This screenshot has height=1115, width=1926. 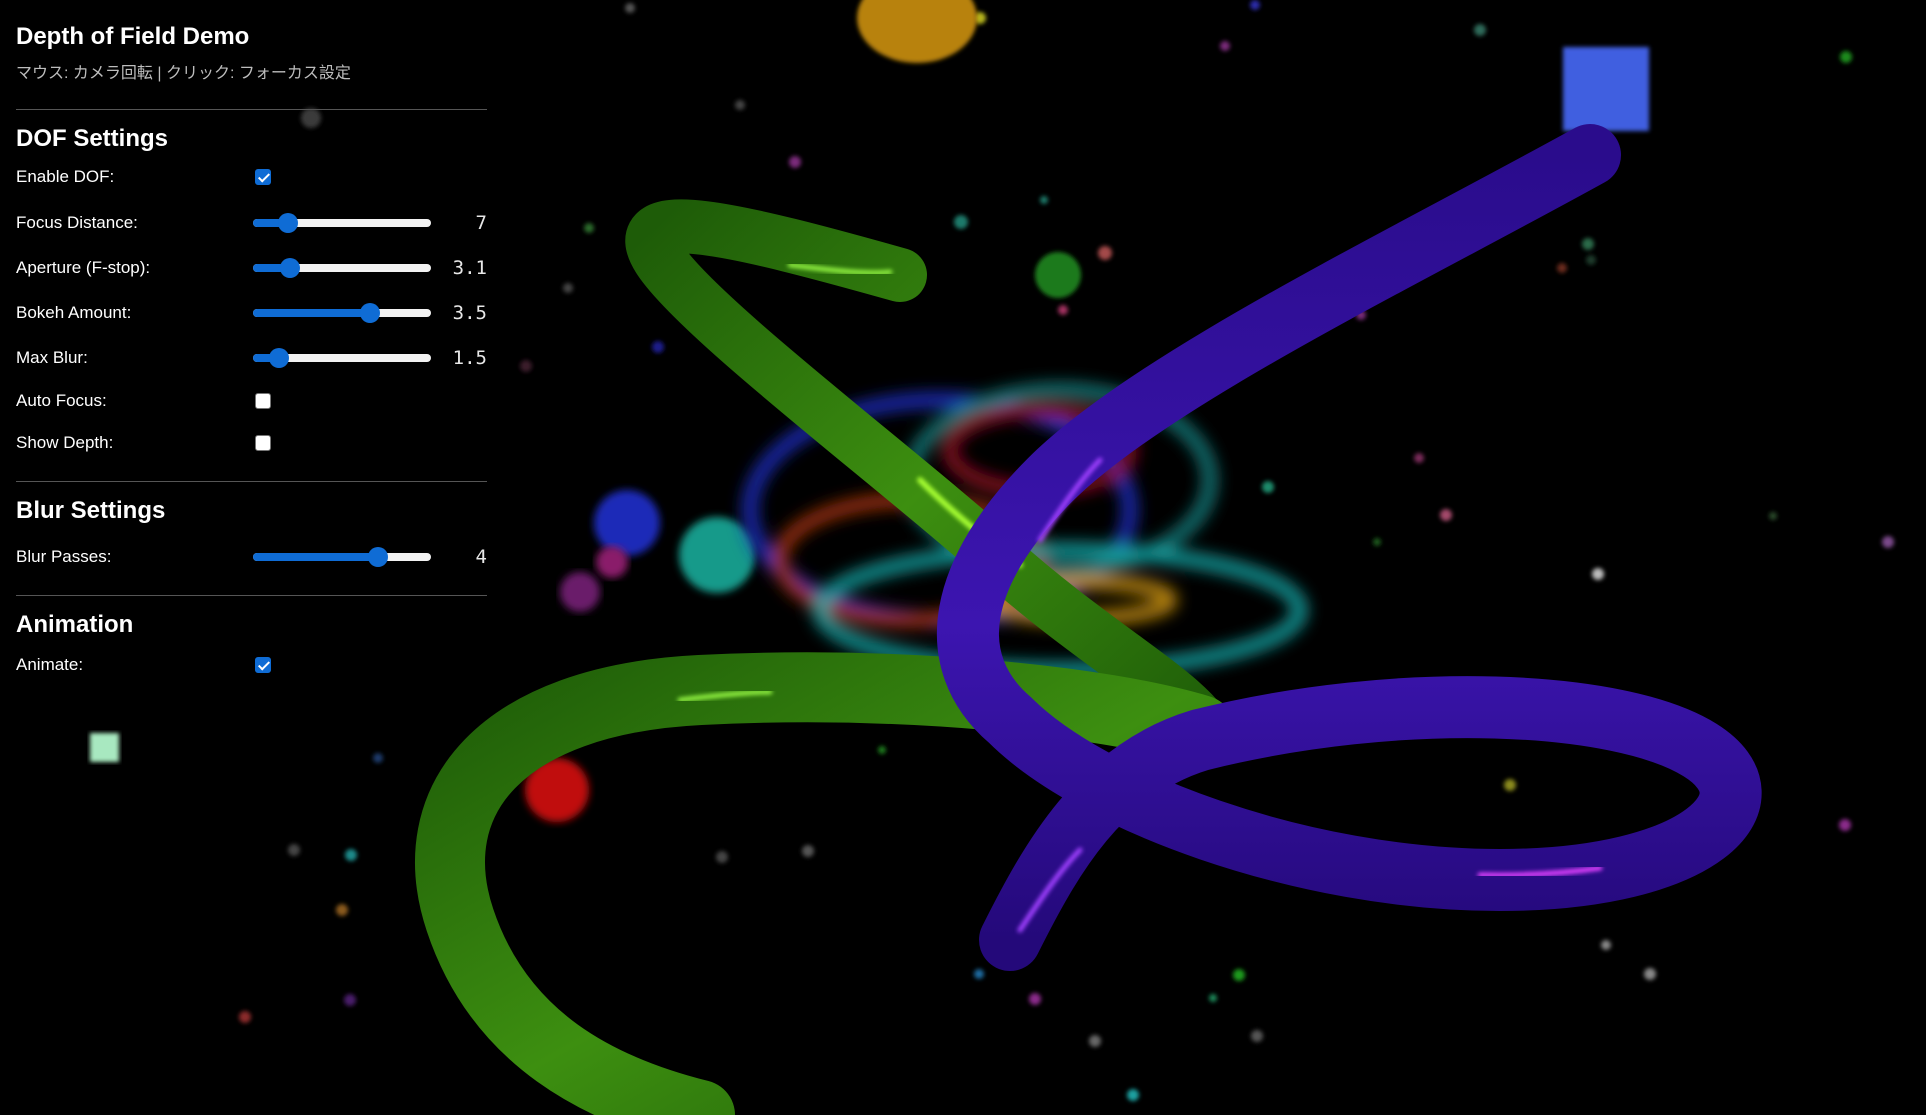 I want to click on teal-sphere, so click(x=717, y=555).